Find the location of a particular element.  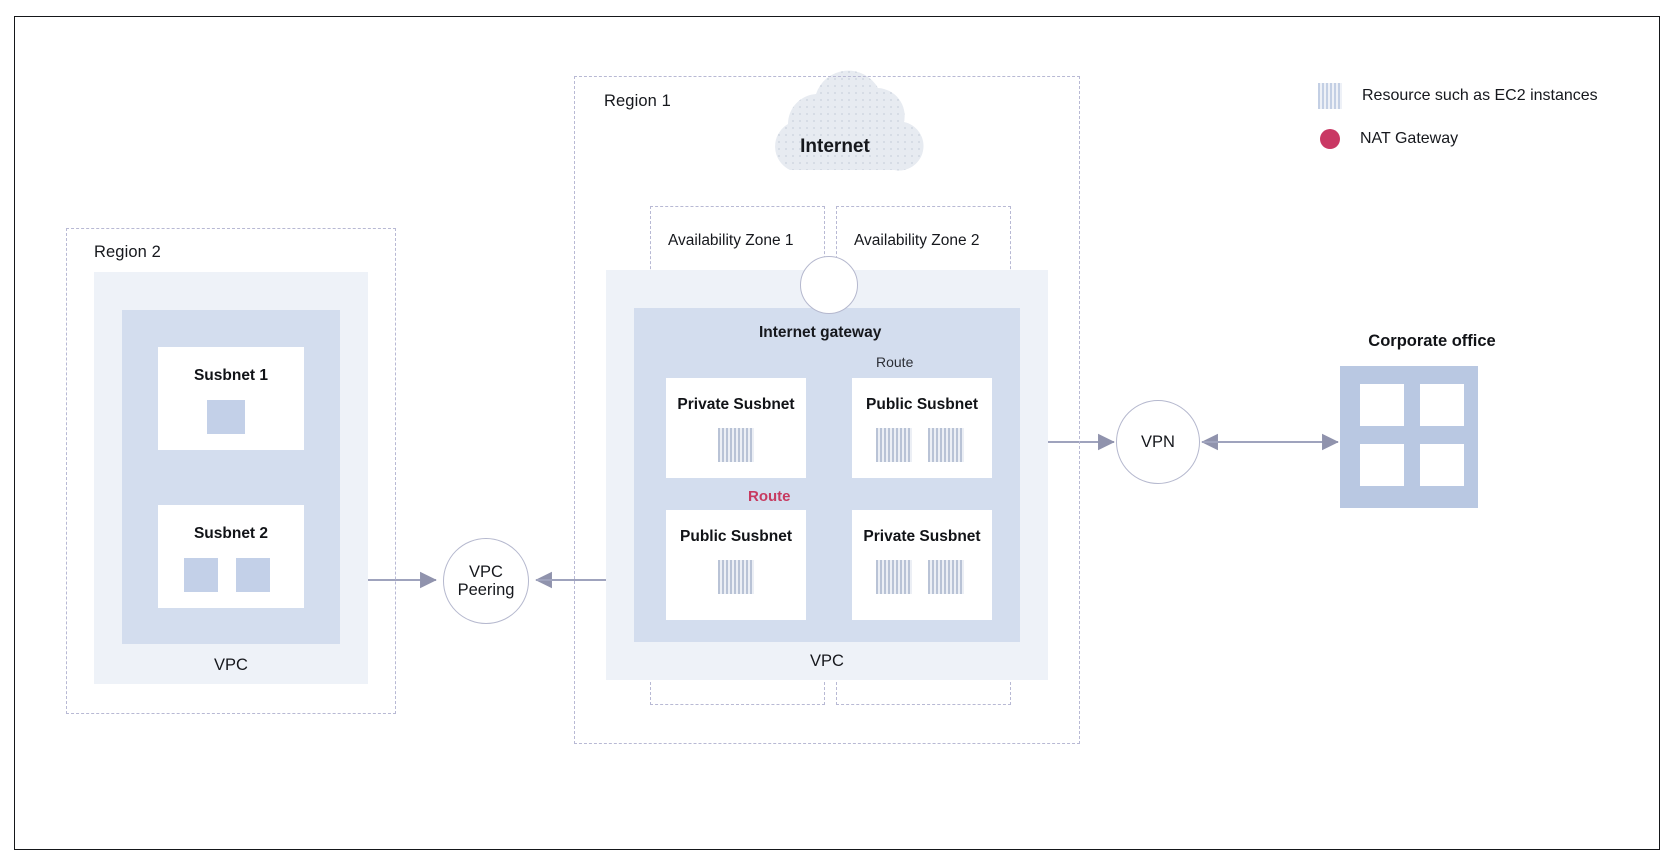

region-2-vpc-label: VPC is located at coordinates (231, 665).